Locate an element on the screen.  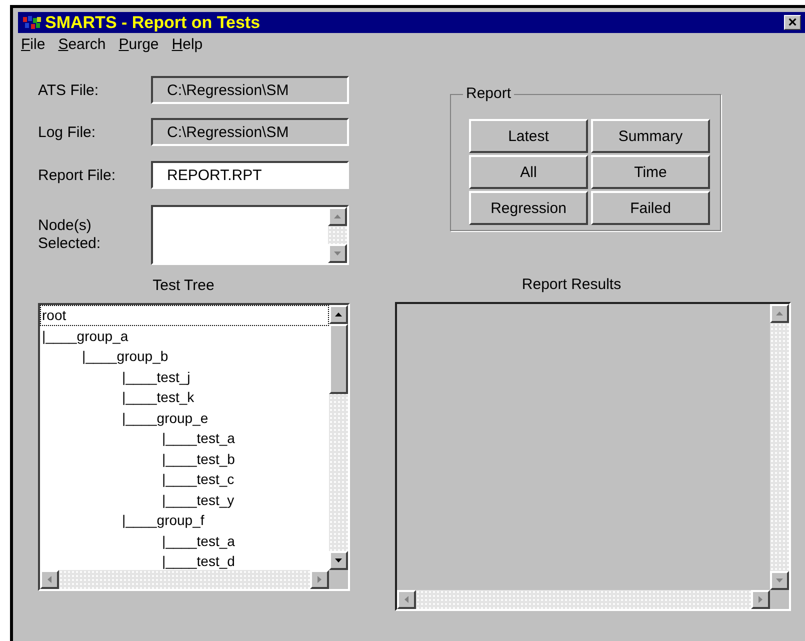
menu-item: Purge is located at coordinates (138, 47).